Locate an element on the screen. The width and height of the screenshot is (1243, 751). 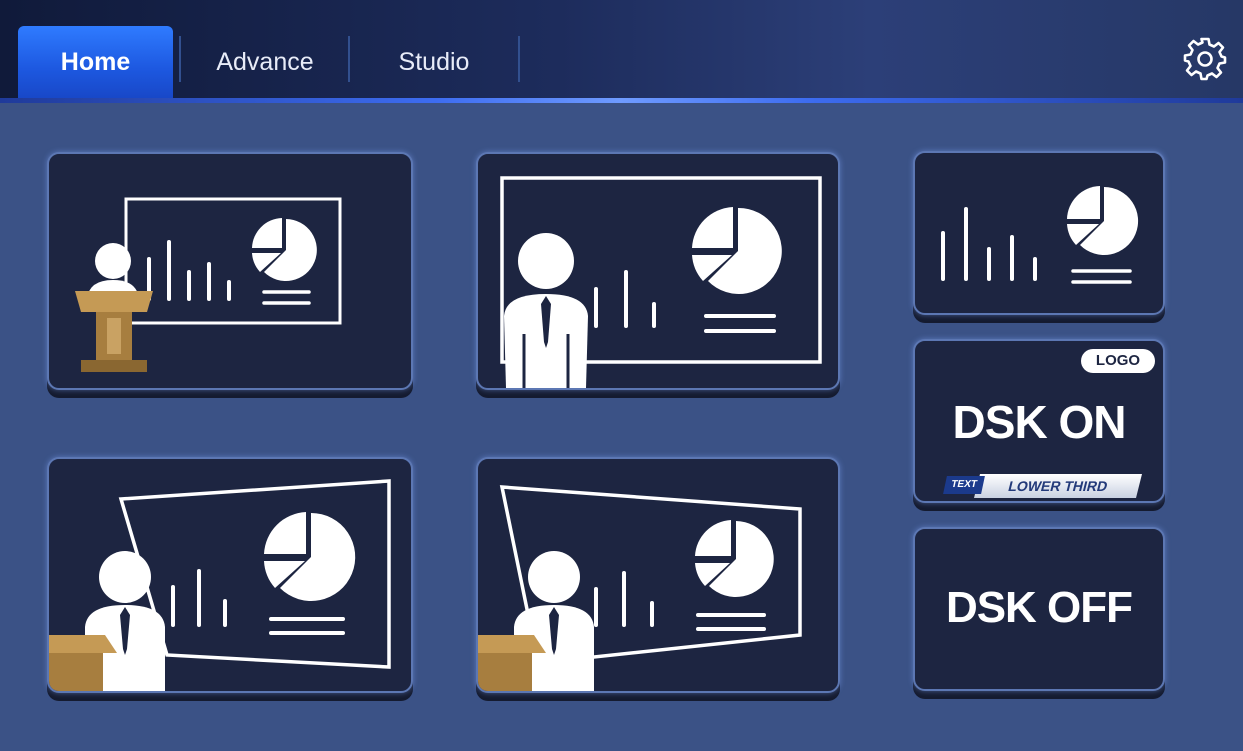
layout-presenter-podium-small-screen is located at coordinates (230, 271).